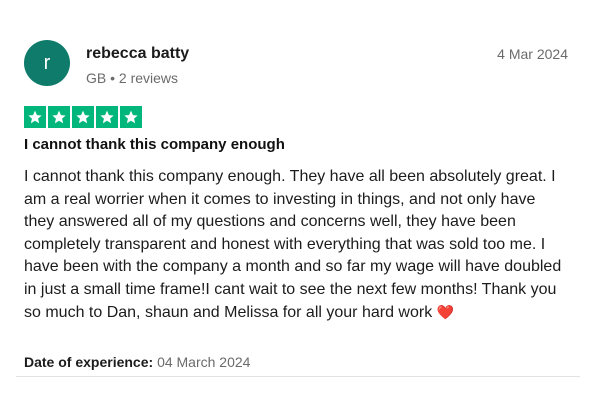 Image resolution: width=600 pixels, height=400 pixels. I want to click on avatar: r, so click(47, 63).